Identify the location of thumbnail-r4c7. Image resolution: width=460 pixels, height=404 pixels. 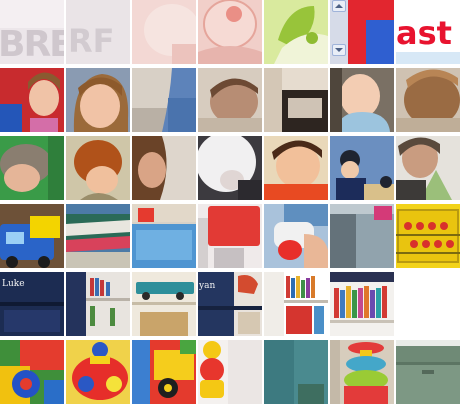
(428, 236).